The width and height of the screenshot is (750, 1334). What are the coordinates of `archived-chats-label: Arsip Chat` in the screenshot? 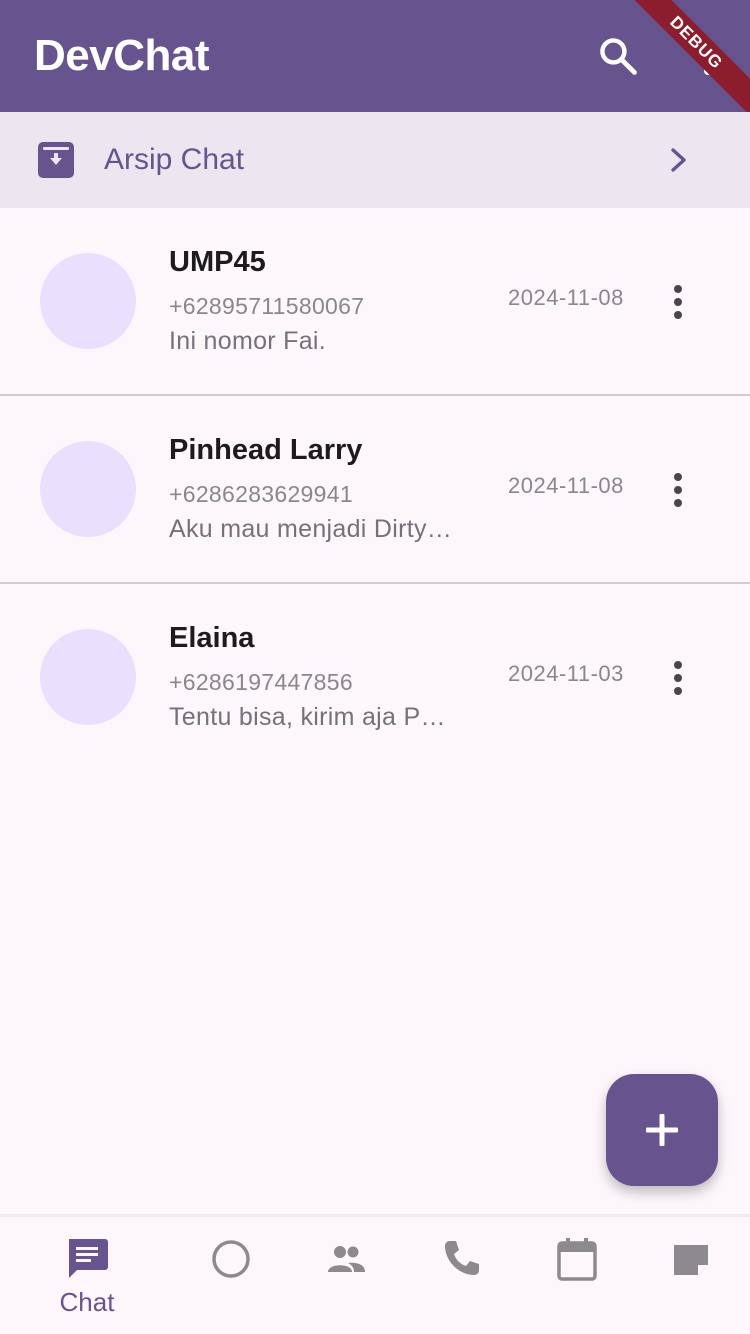 It's located at (174, 159).